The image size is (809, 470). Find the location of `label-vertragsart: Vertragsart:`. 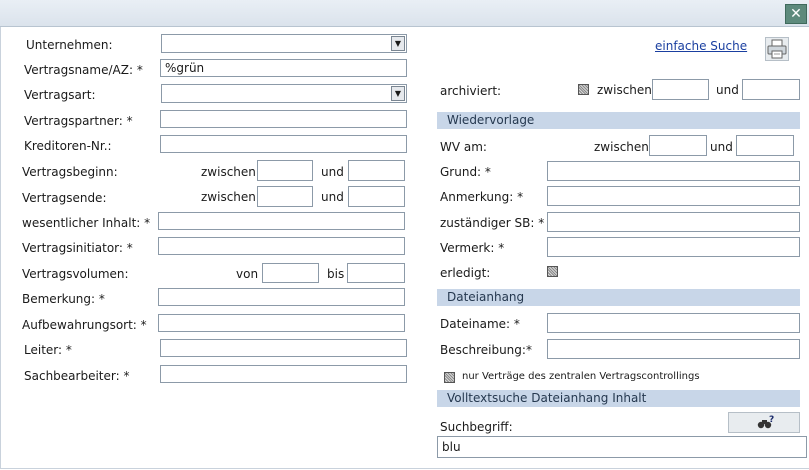

label-vertragsart: Vertragsart: is located at coordinates (60, 95).